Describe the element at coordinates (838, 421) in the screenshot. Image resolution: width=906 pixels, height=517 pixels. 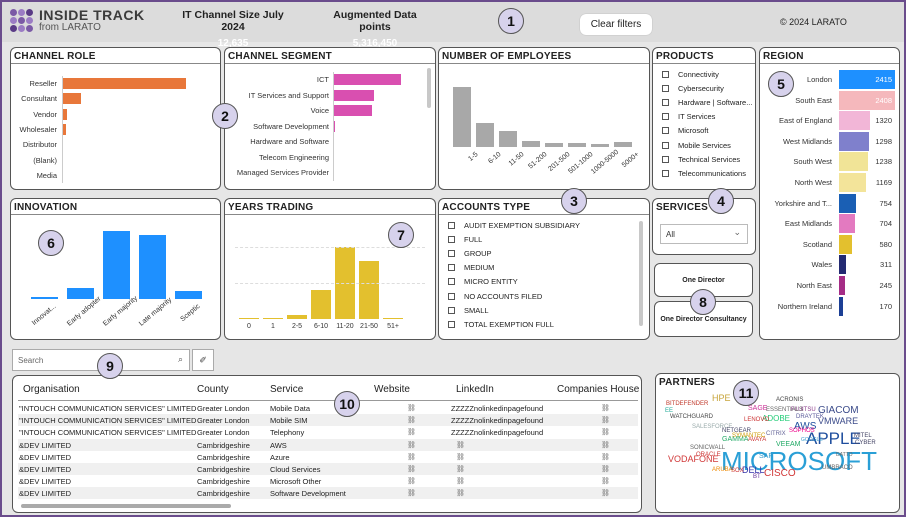
I see `partner-word: VMWARE` at that location.